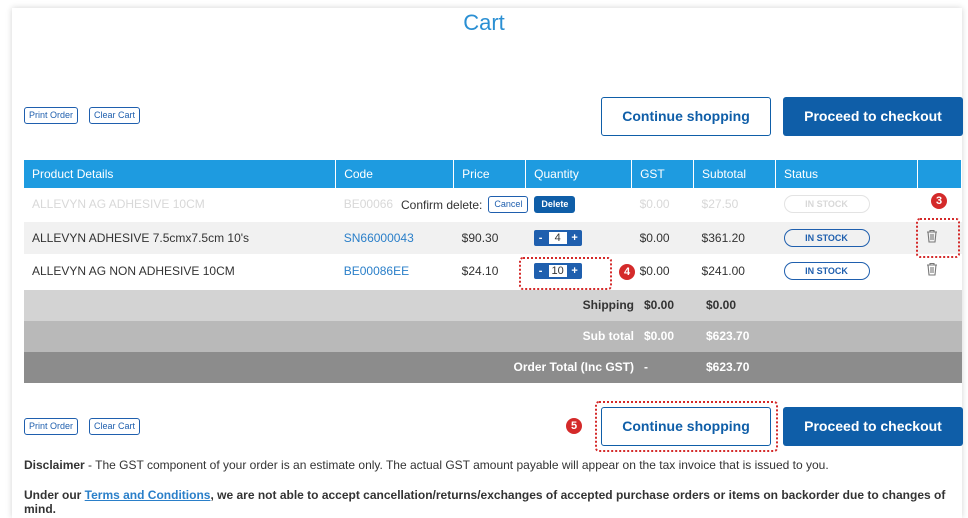  What do you see at coordinates (579, 174) in the screenshot?
I see `header-quantity: Quantity` at bounding box center [579, 174].